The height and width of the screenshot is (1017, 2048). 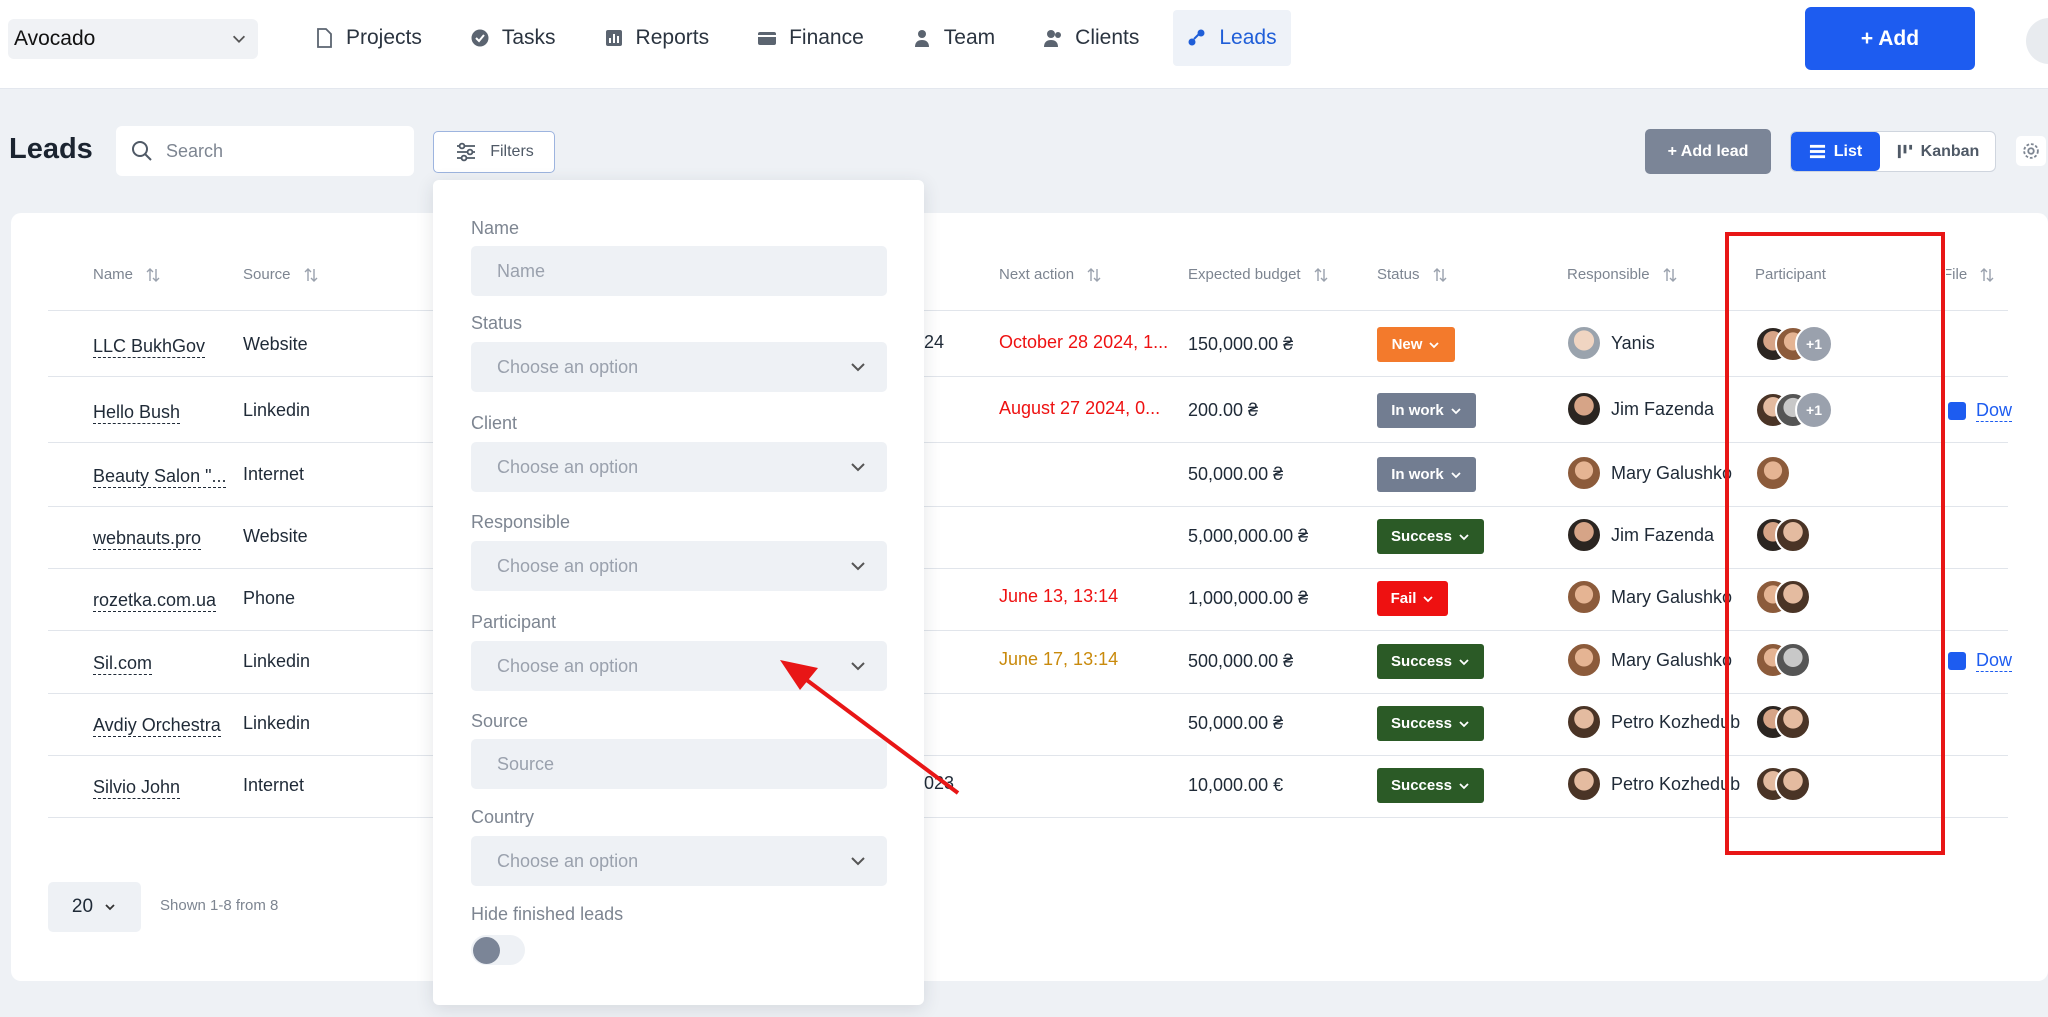 What do you see at coordinates (1672, 472) in the screenshot?
I see `responsible-name: Mary Galushko` at bounding box center [1672, 472].